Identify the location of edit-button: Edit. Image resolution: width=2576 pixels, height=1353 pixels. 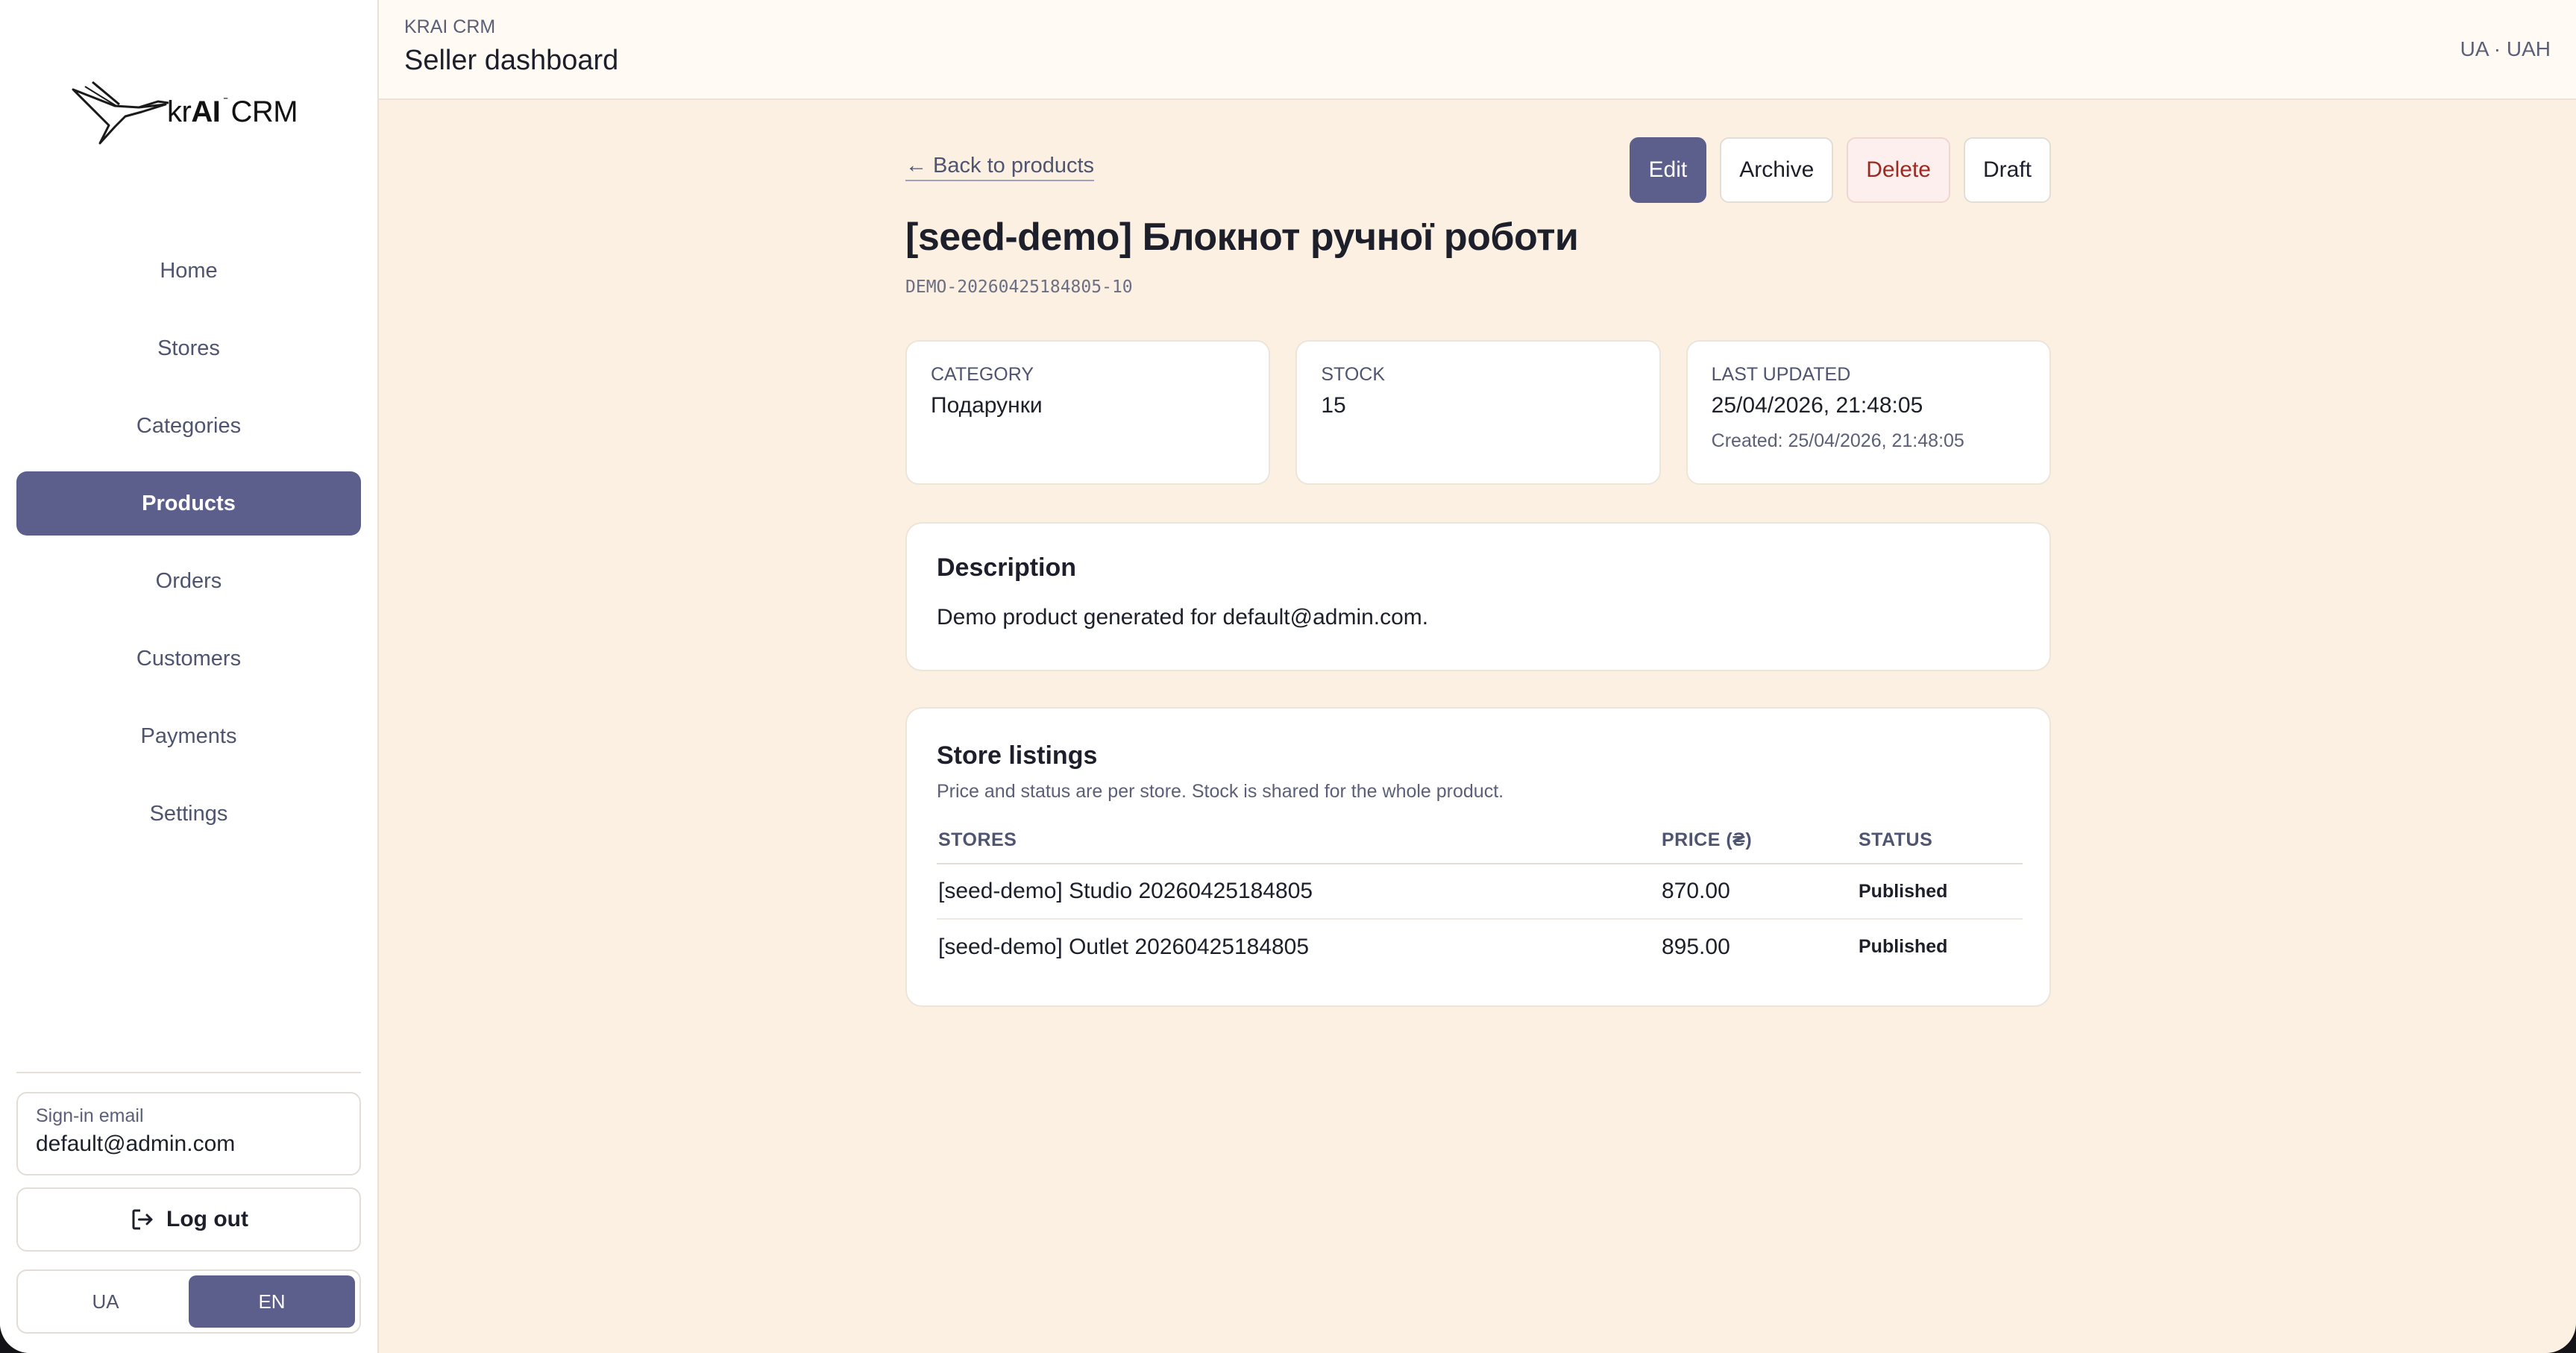
(1668, 170).